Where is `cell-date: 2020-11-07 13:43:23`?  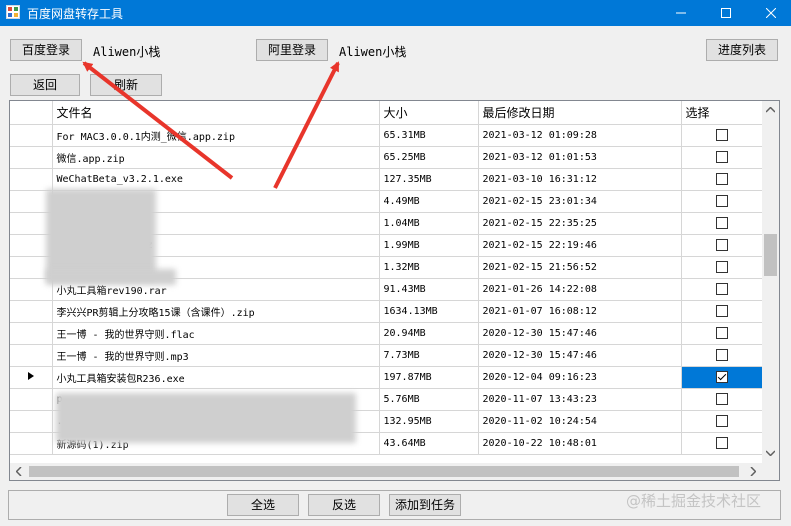 cell-date: 2020-11-07 13:43:23 is located at coordinates (580, 399).